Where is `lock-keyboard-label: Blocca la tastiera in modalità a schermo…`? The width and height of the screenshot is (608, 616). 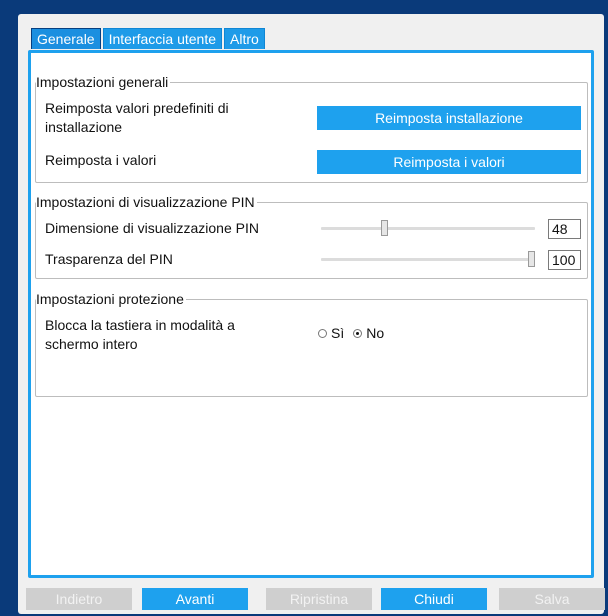
lock-keyboard-label: Blocca la tastiera in modalità a schermo… is located at coordinates (140, 334).